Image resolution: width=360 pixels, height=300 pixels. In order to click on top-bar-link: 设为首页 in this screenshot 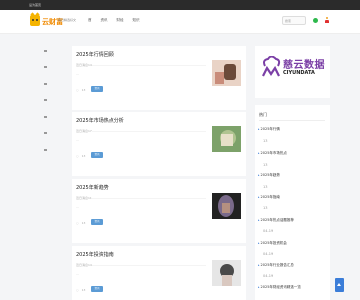, I will do `click(35, 5)`.